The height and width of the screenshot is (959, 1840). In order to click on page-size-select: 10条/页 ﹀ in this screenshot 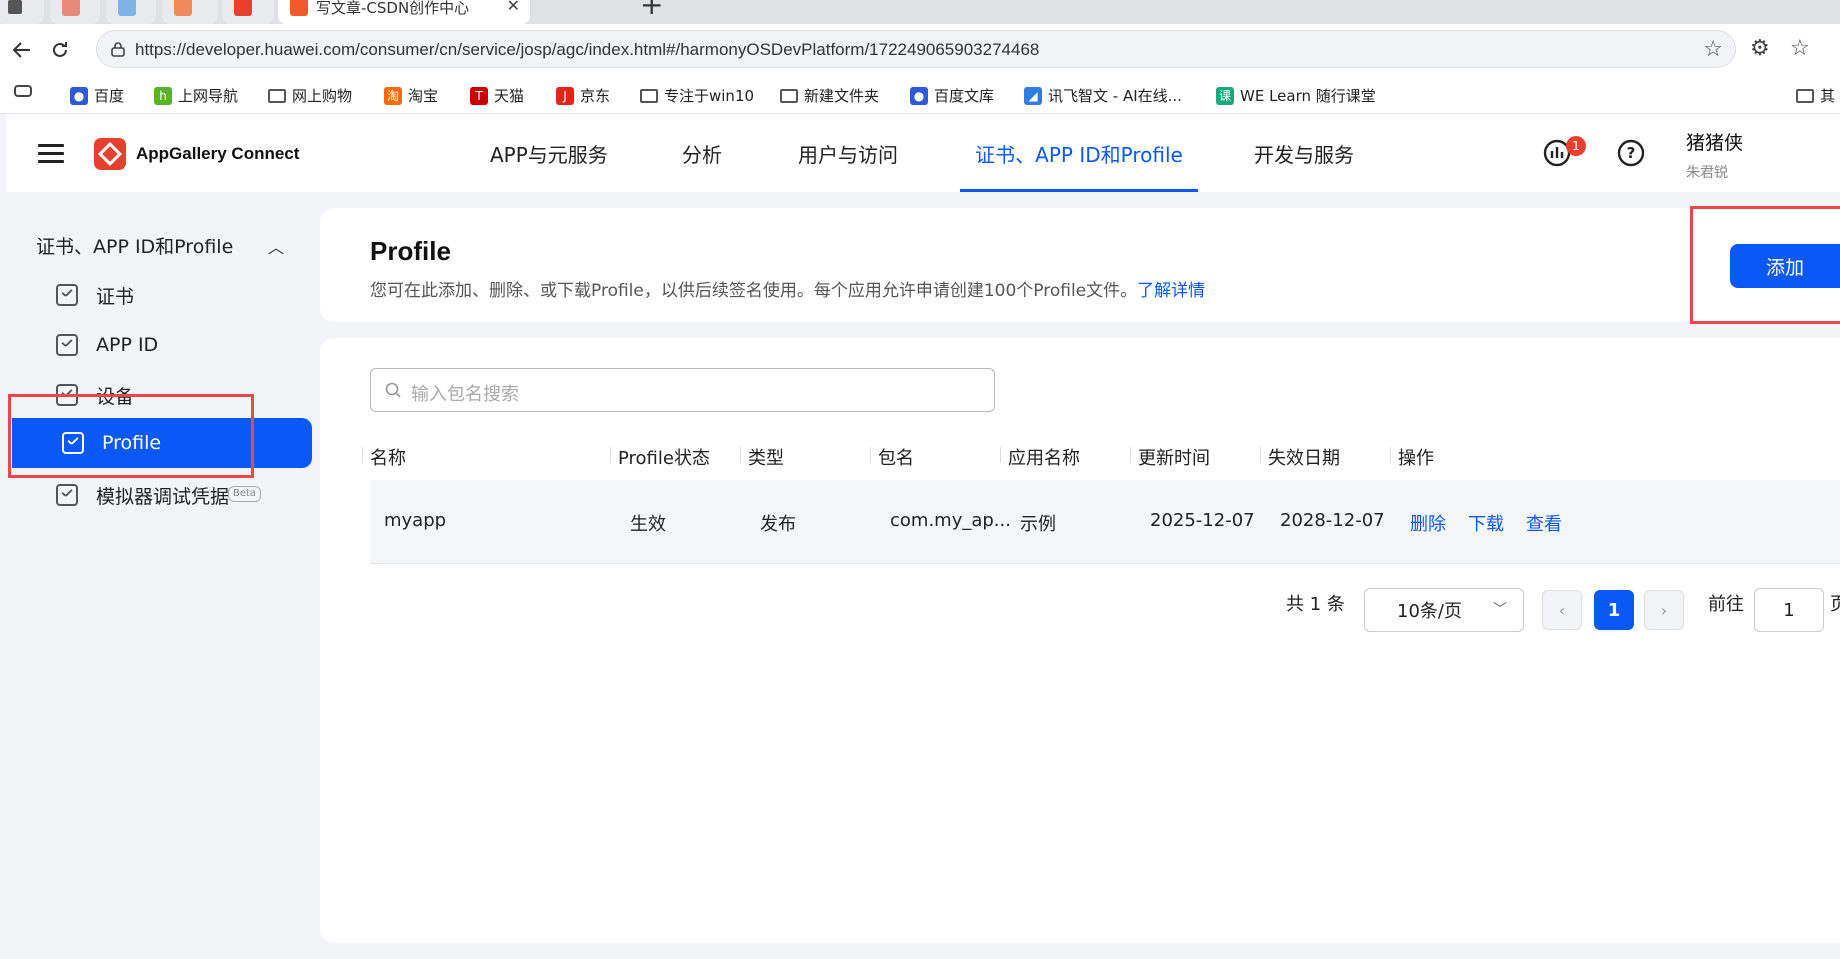, I will do `click(1444, 610)`.